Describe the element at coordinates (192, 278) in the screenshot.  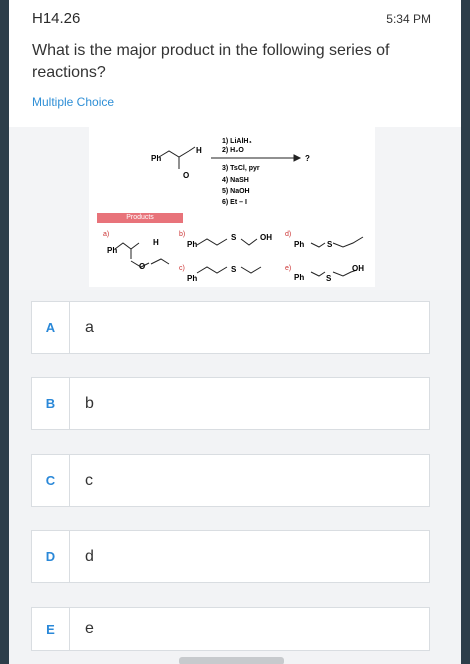
I see `product-c-ph: Ph` at that location.